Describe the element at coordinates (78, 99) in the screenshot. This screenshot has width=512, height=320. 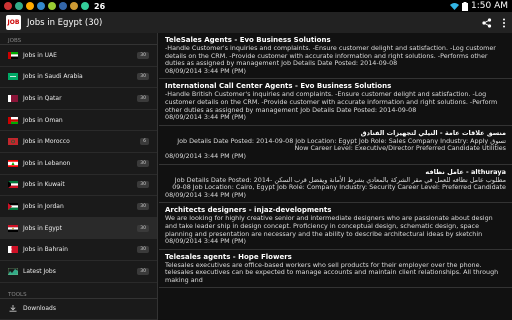
I see `sidebar-item-jobs-in-qatar: Jobs in Qatar 30` at that location.